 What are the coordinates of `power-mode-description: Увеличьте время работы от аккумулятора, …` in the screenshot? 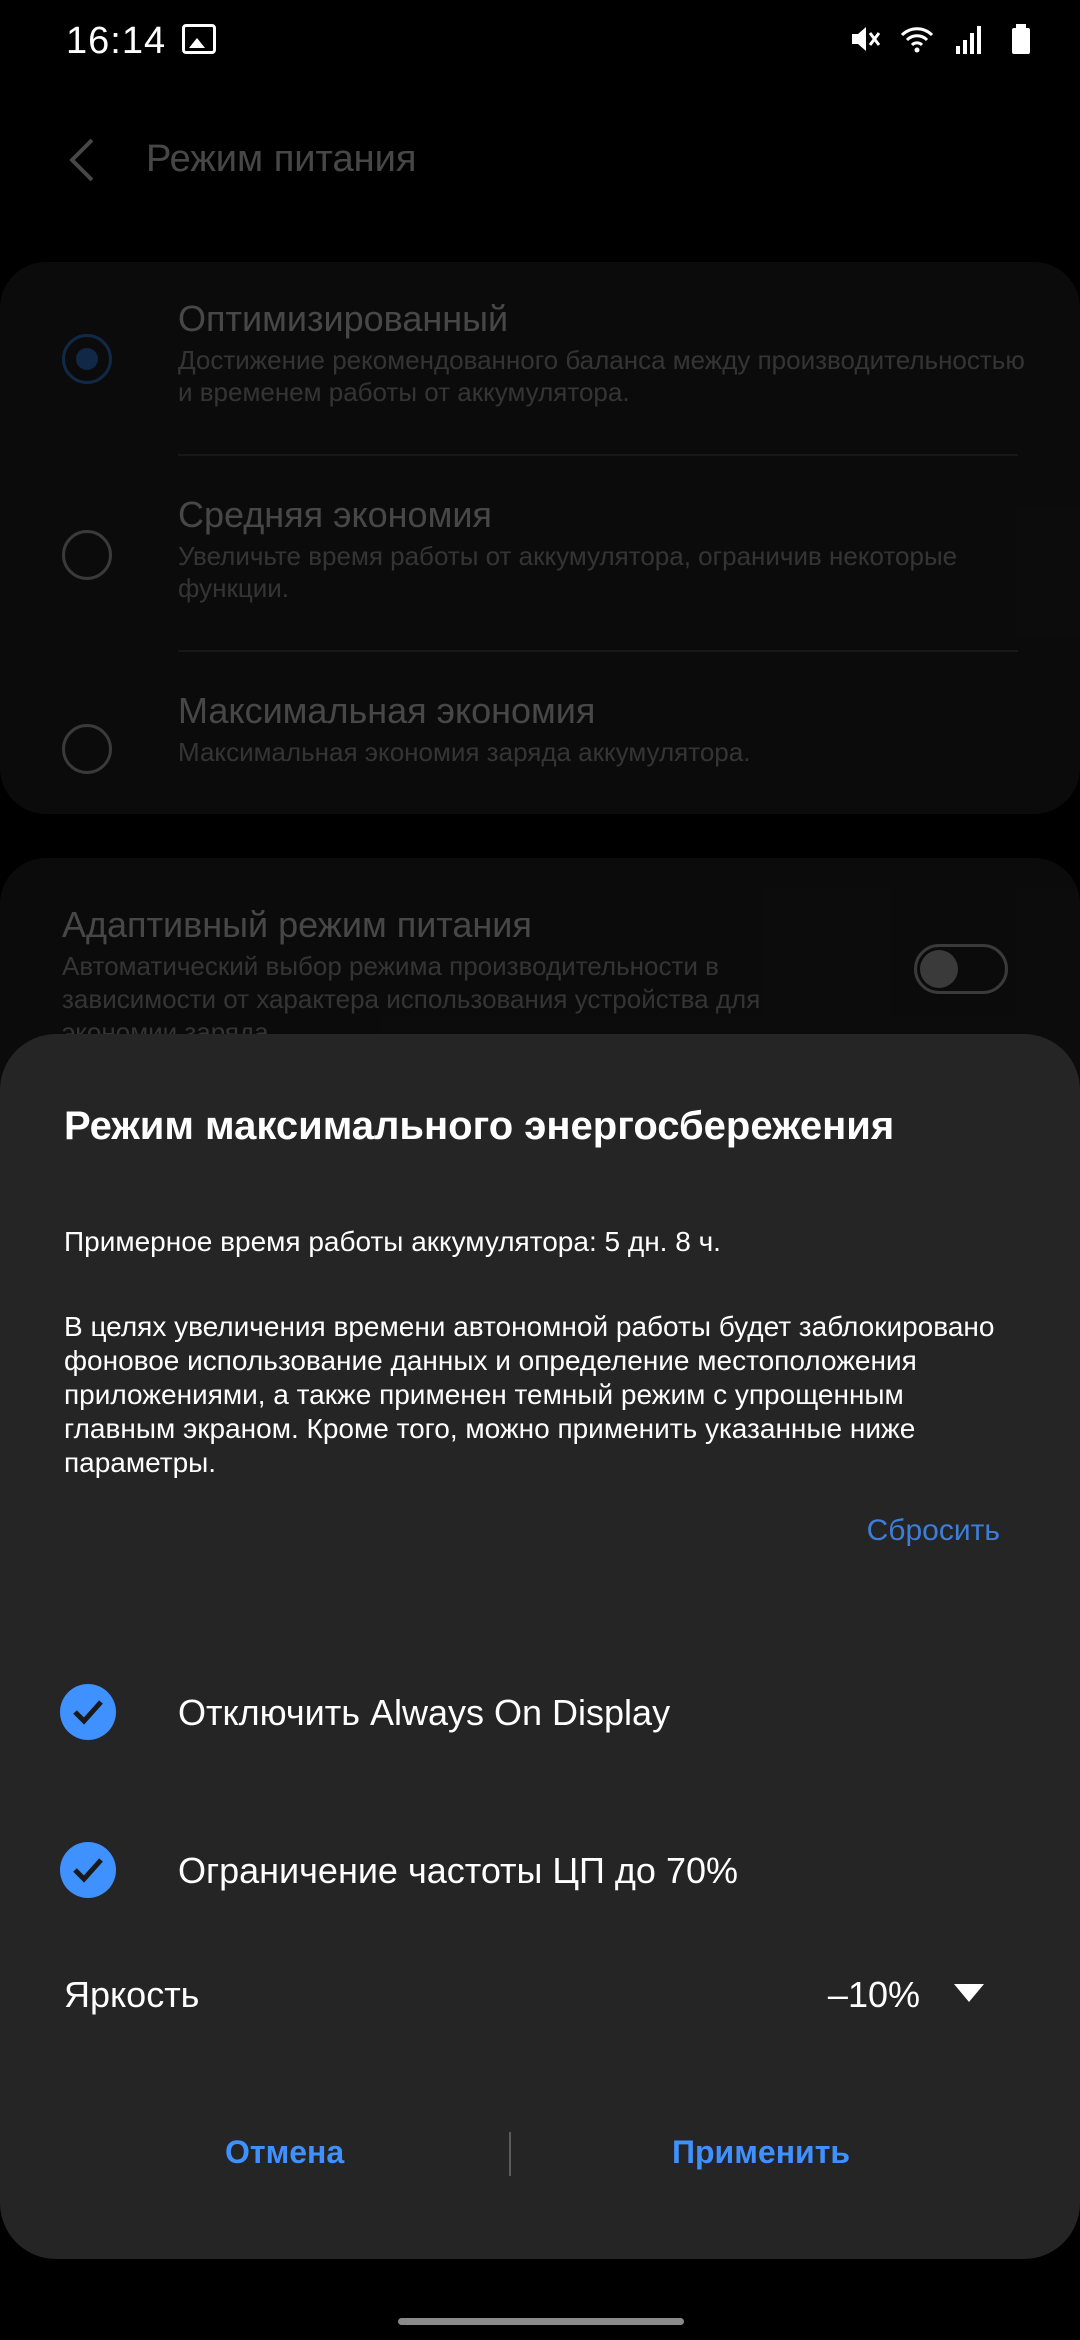 It's located at (568, 572).